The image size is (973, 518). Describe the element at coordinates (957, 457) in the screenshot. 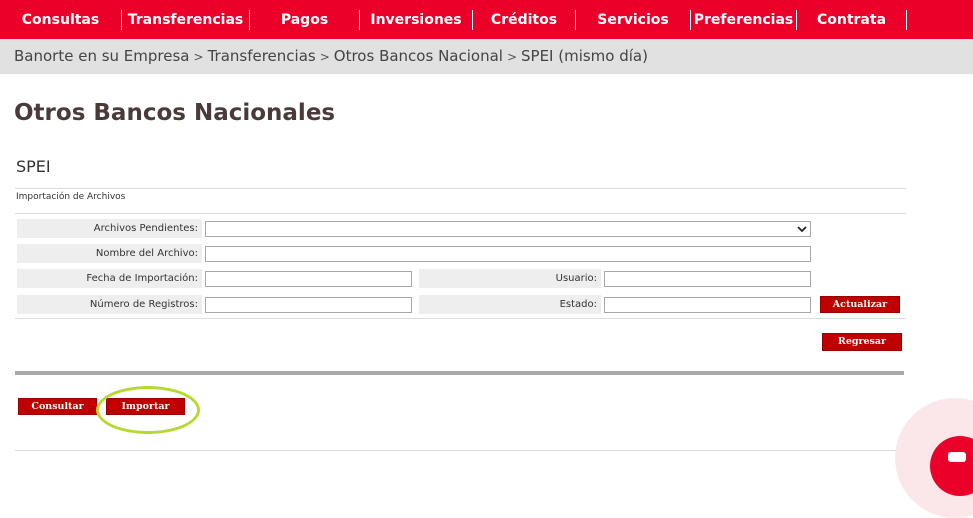

I see `logo-mark` at that location.